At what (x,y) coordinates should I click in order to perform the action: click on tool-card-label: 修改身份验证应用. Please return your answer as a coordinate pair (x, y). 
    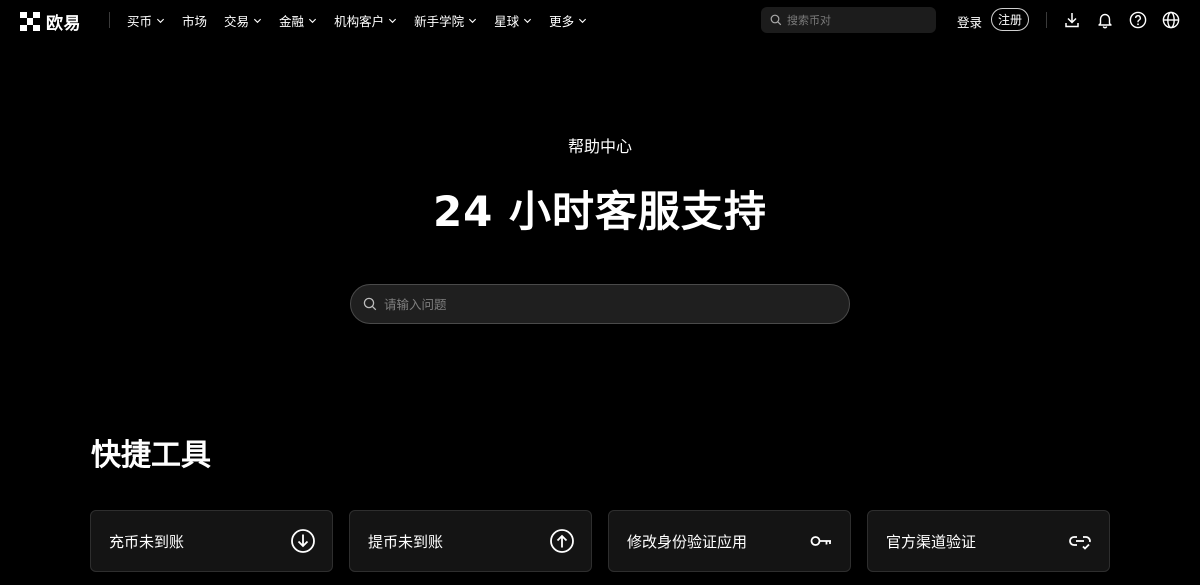
    Looking at the image, I should click on (687, 541).